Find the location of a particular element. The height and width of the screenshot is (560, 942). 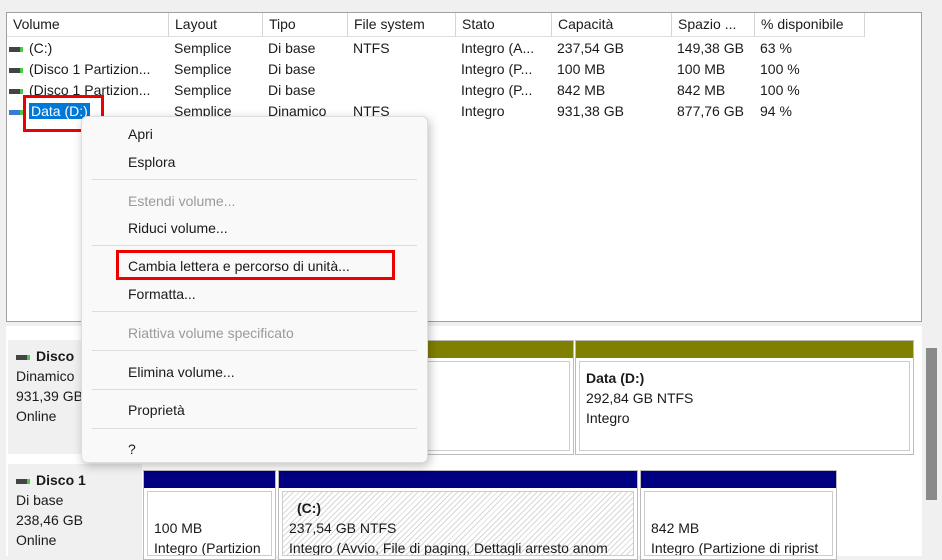

menu-properties: Proprietà is located at coordinates (156, 410).